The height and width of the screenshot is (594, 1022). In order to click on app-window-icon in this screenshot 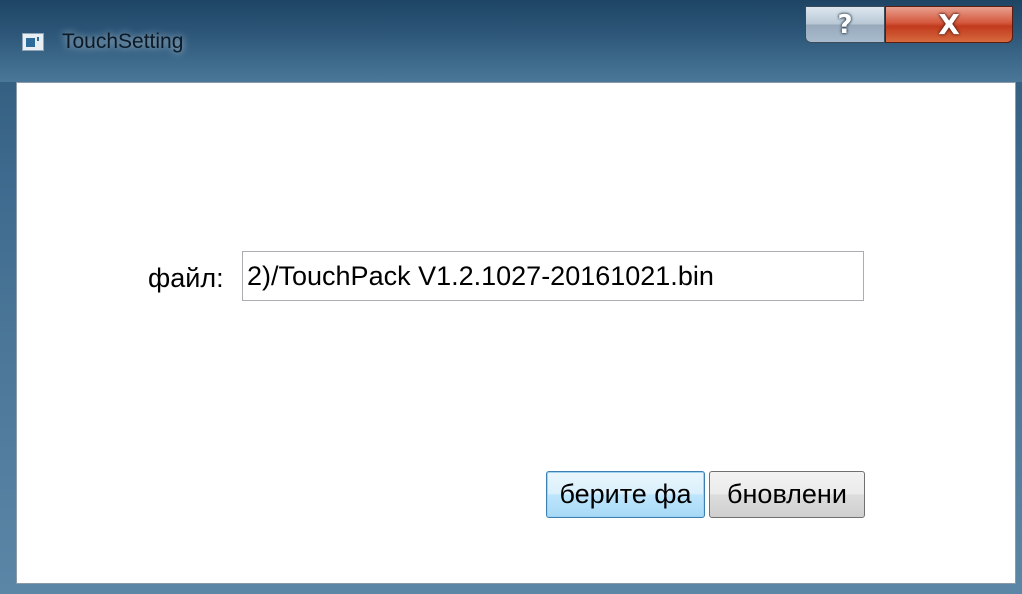, I will do `click(33, 42)`.